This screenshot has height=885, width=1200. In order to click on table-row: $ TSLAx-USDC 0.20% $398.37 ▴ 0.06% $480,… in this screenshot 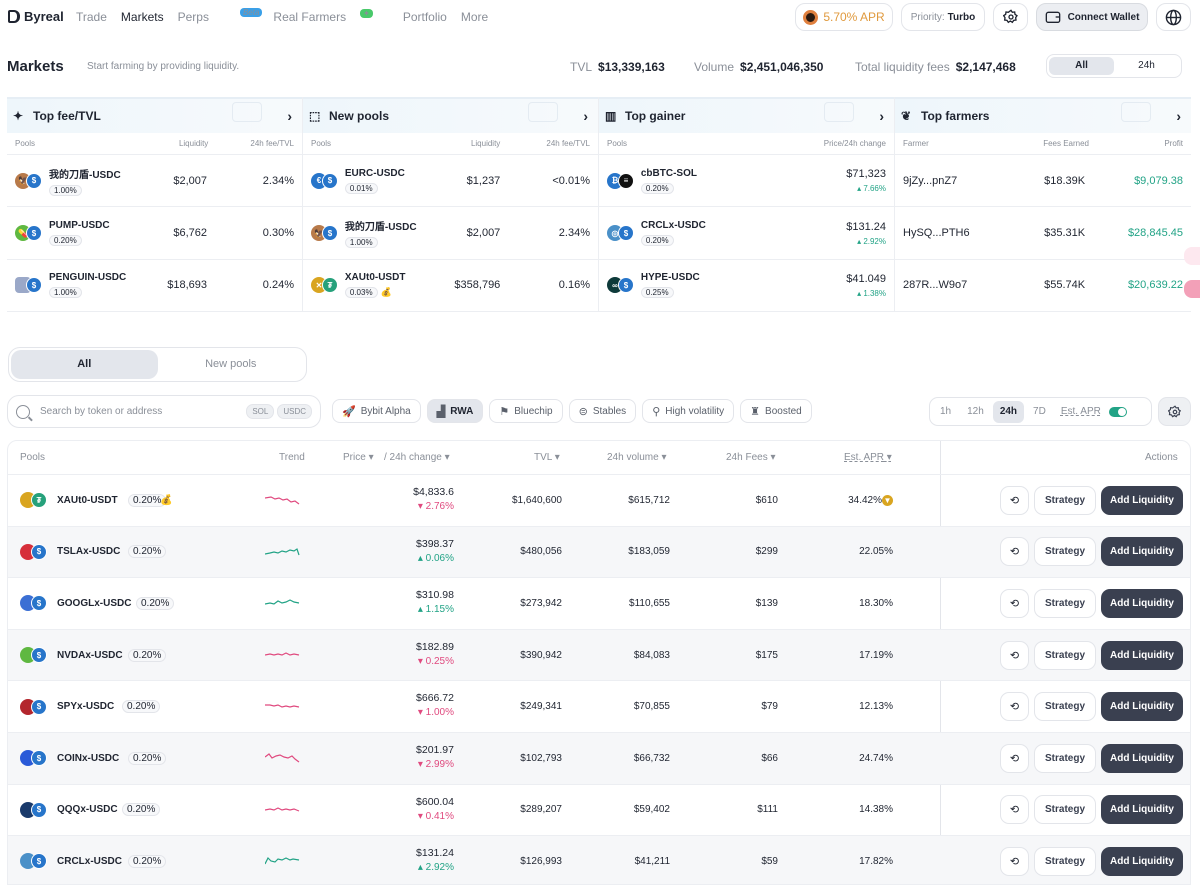, I will do `click(599, 552)`.